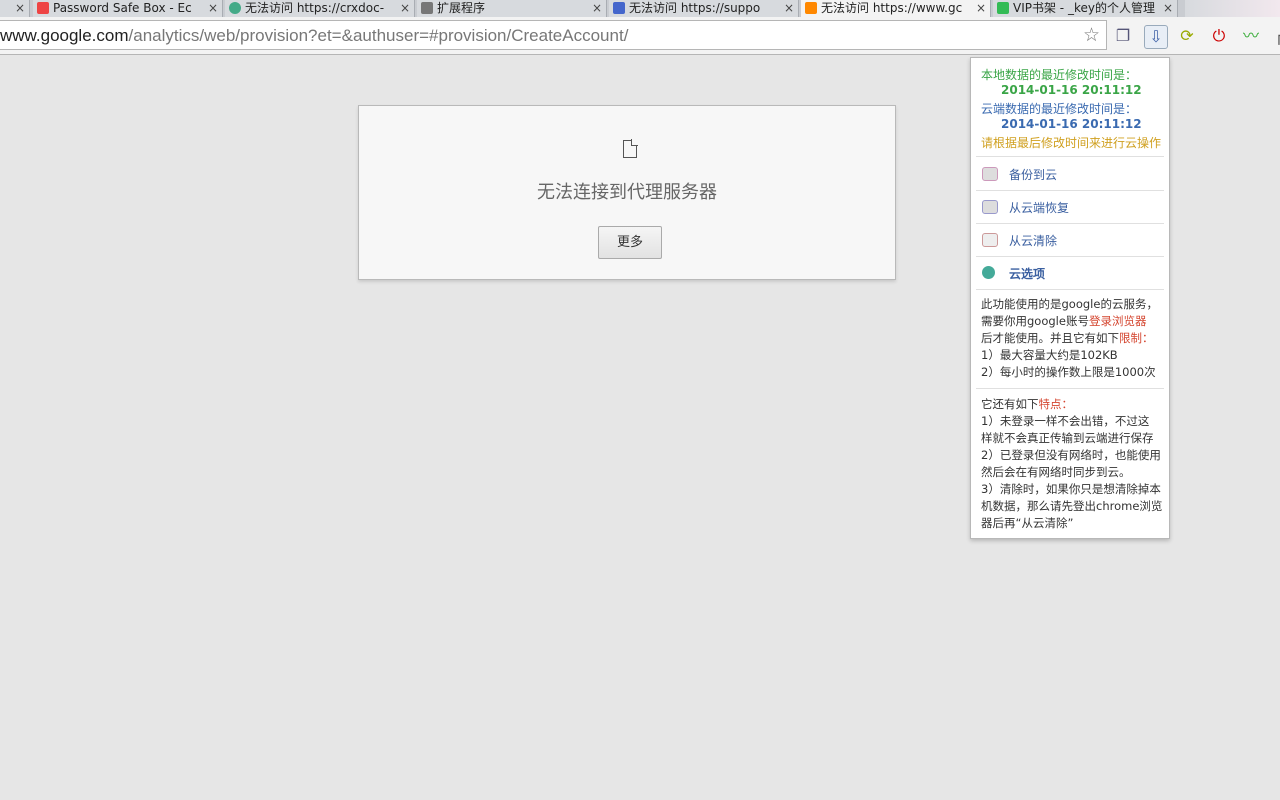 The image size is (1280, 800). I want to click on login-browser-link: 登录浏览器, so click(1118, 321).